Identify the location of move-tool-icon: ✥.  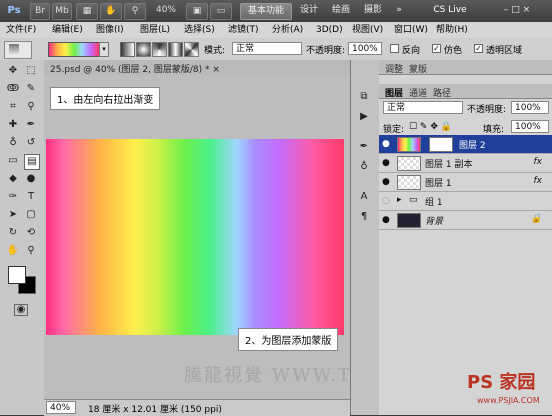
(13, 71).